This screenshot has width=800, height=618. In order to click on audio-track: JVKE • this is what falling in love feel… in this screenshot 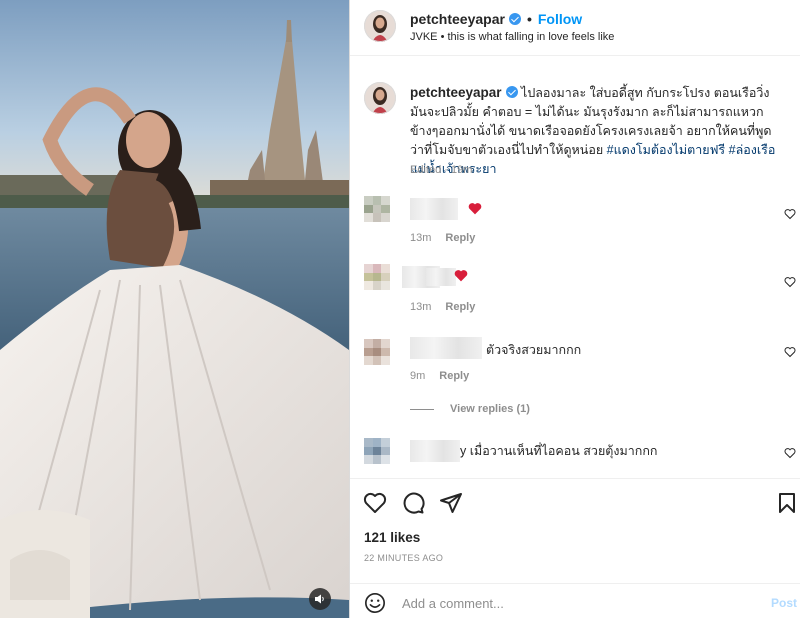, I will do `click(512, 37)`.